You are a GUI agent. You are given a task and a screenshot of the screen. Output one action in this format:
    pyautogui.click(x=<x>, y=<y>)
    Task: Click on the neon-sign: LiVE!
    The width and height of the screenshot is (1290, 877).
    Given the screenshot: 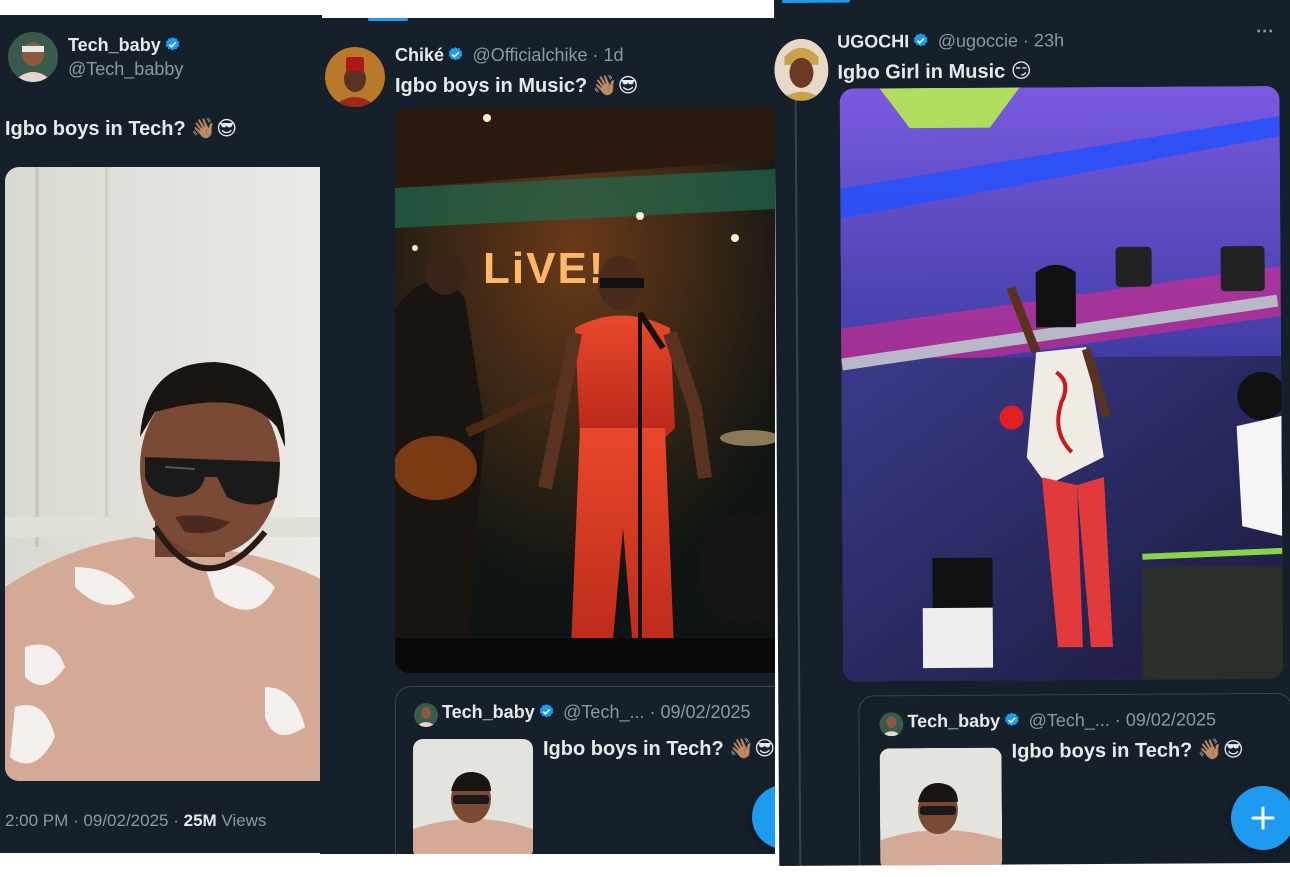 What is the action you would take?
    pyautogui.click(x=544, y=268)
    